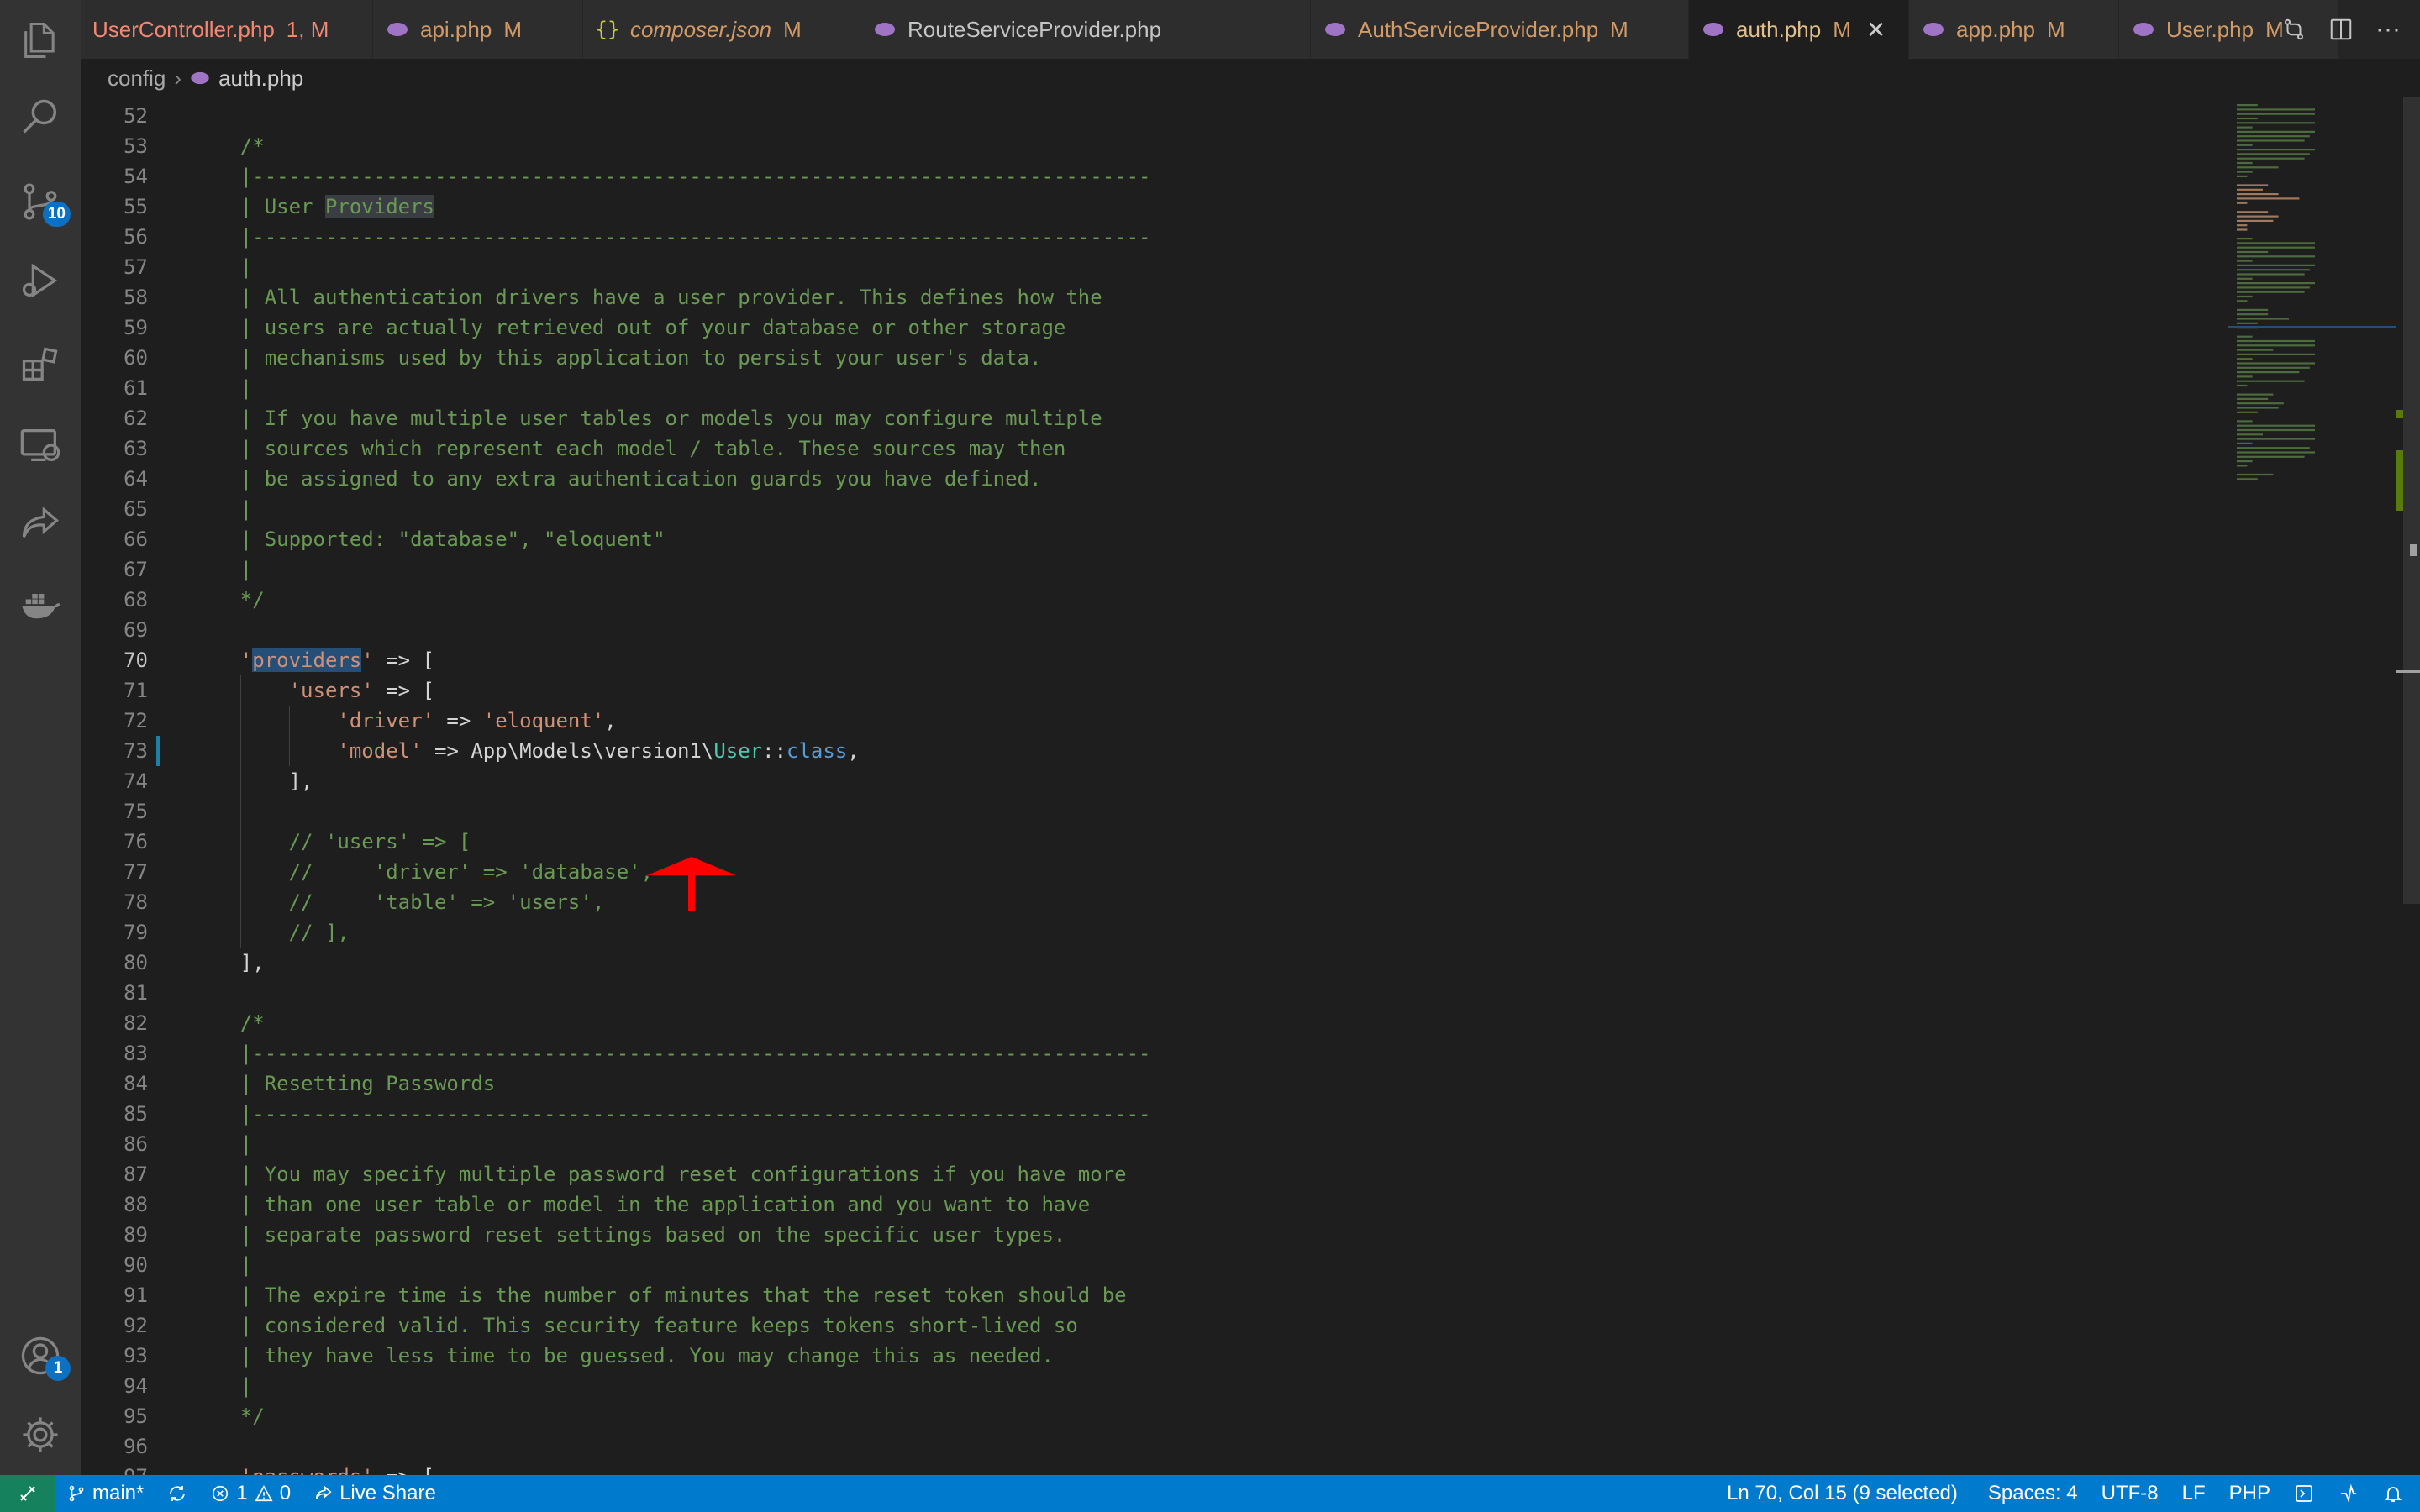  Describe the element at coordinates (40, 202) in the screenshot. I see `source-control-icon: 10` at that location.